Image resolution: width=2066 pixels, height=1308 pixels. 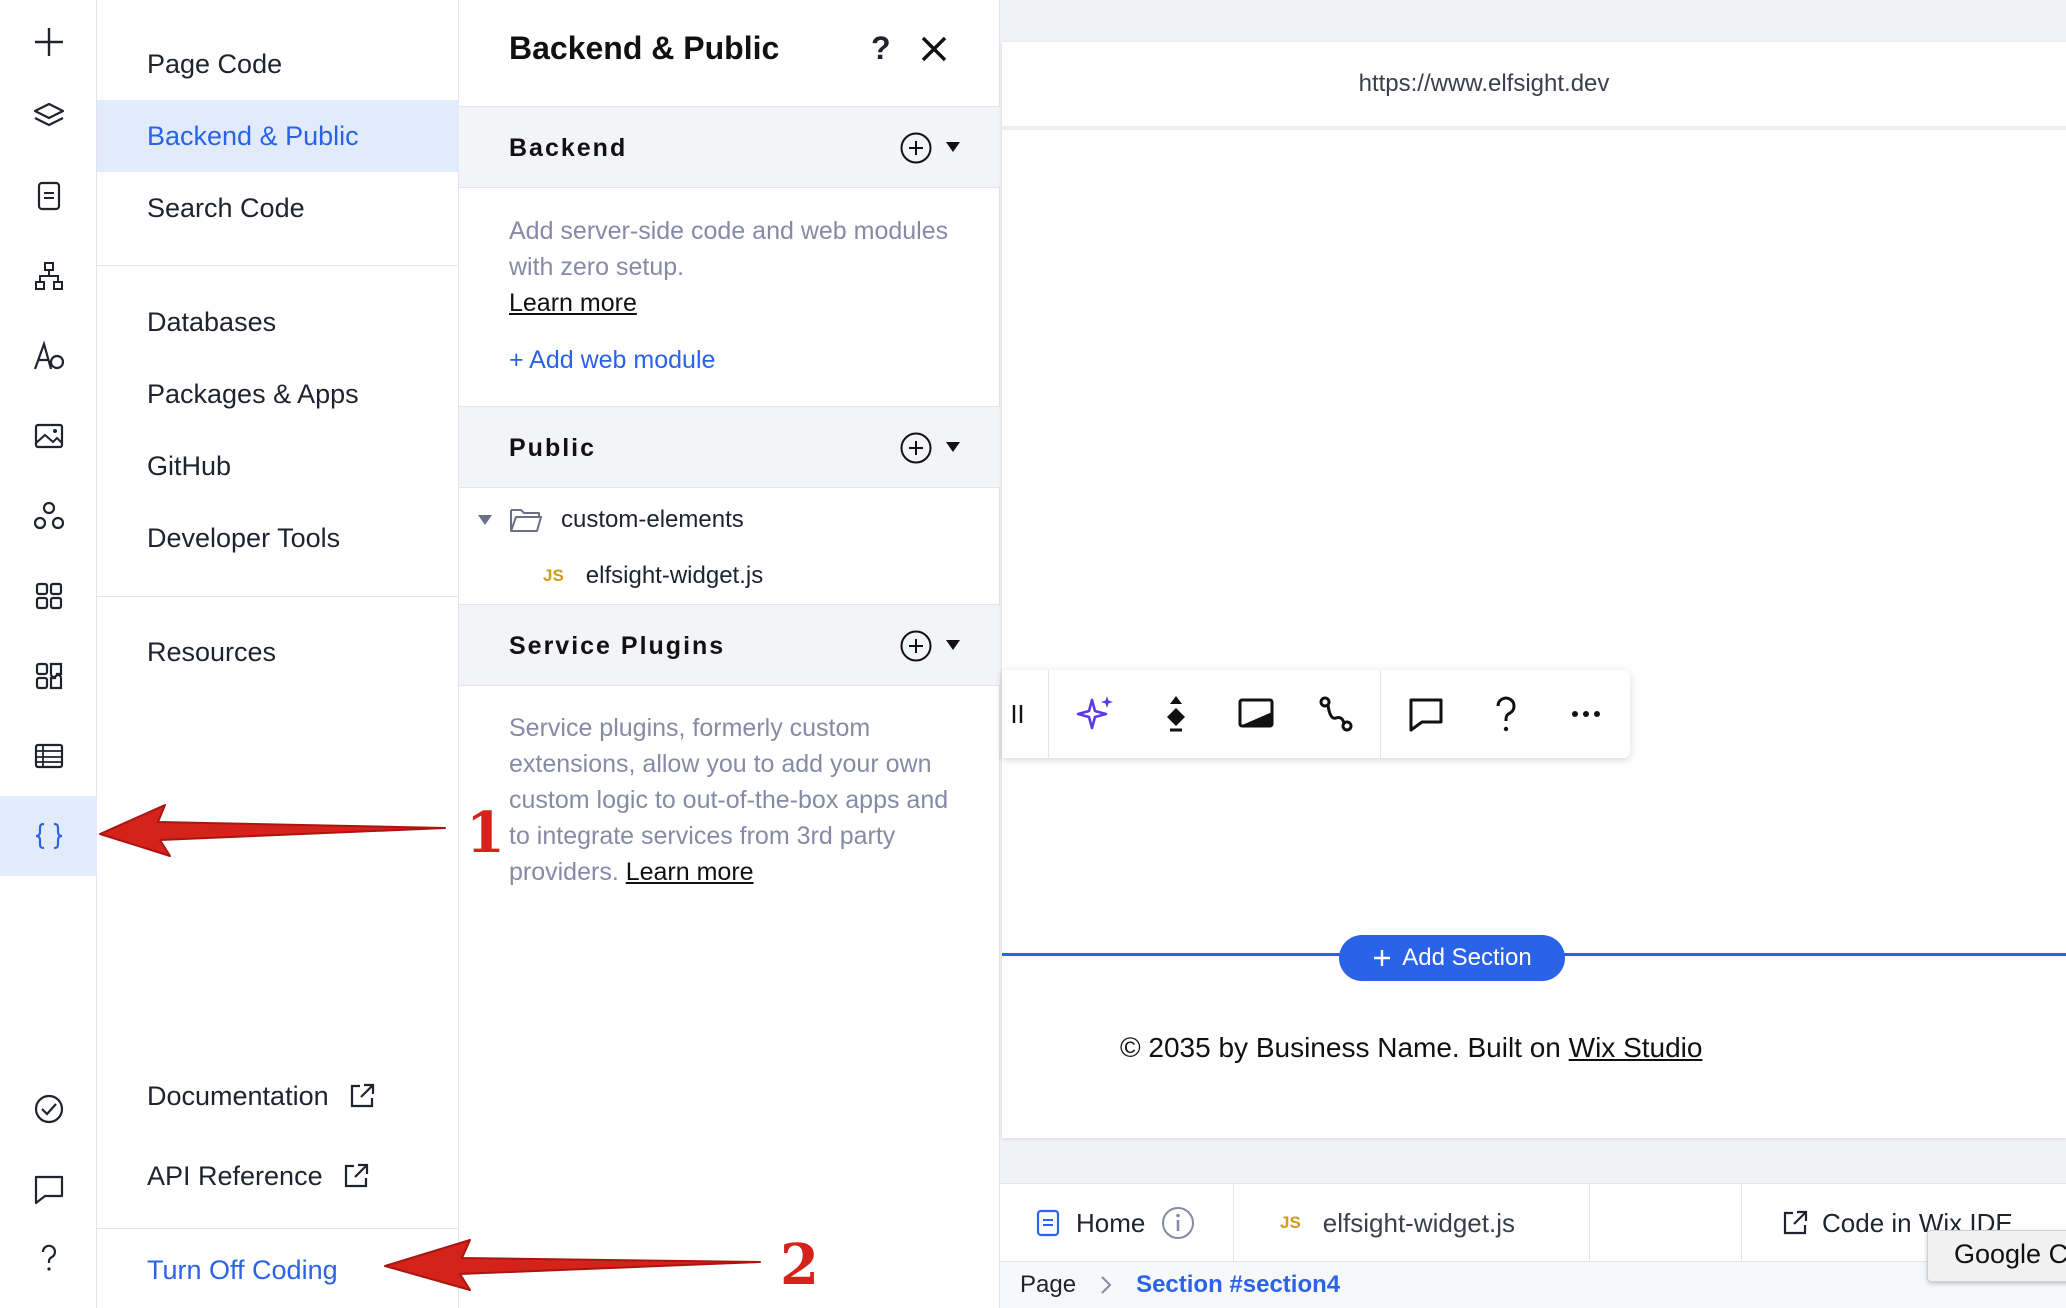 I want to click on menu-item-documentation: Documentation, so click(x=278, y=1096).